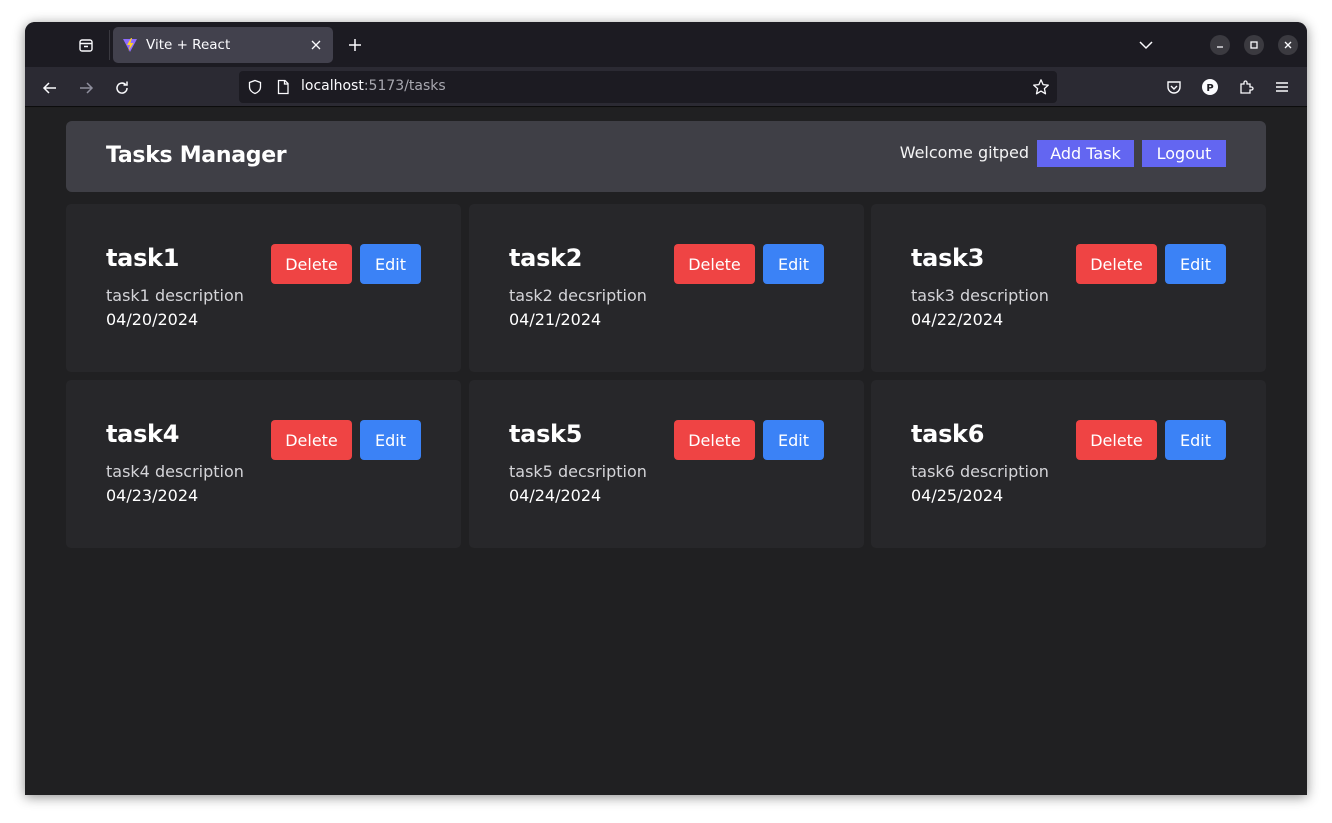 The width and height of the screenshot is (1332, 823). Describe the element at coordinates (1246, 87) in the screenshot. I see `extensions-icon` at that location.